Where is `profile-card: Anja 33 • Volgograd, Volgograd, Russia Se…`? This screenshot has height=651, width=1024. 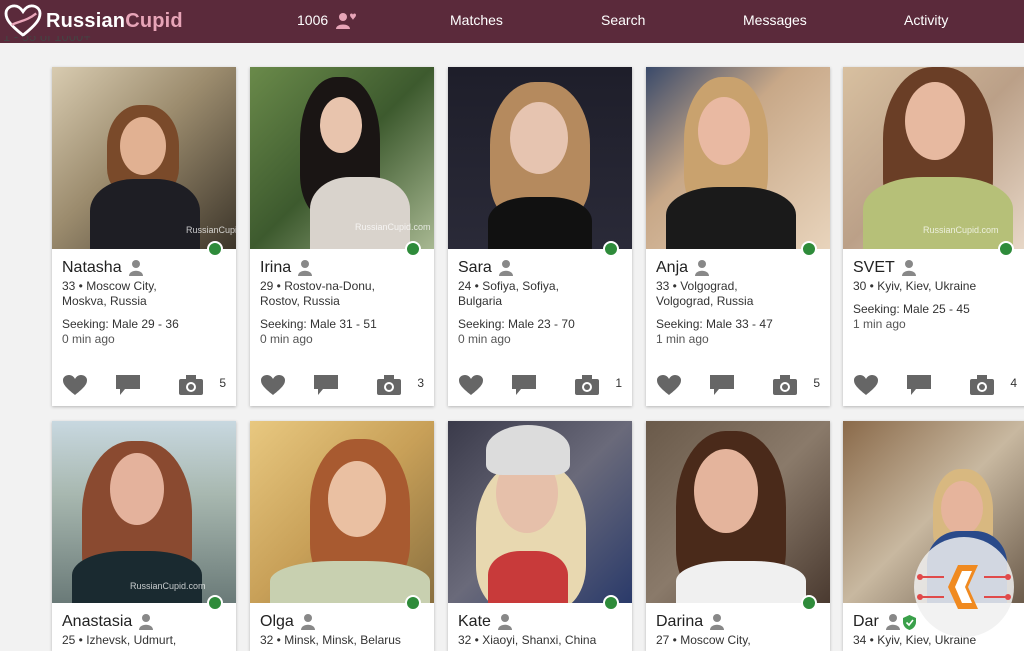 profile-card: Anja 33 • Volgograd, Volgograd, Russia Se… is located at coordinates (738, 236).